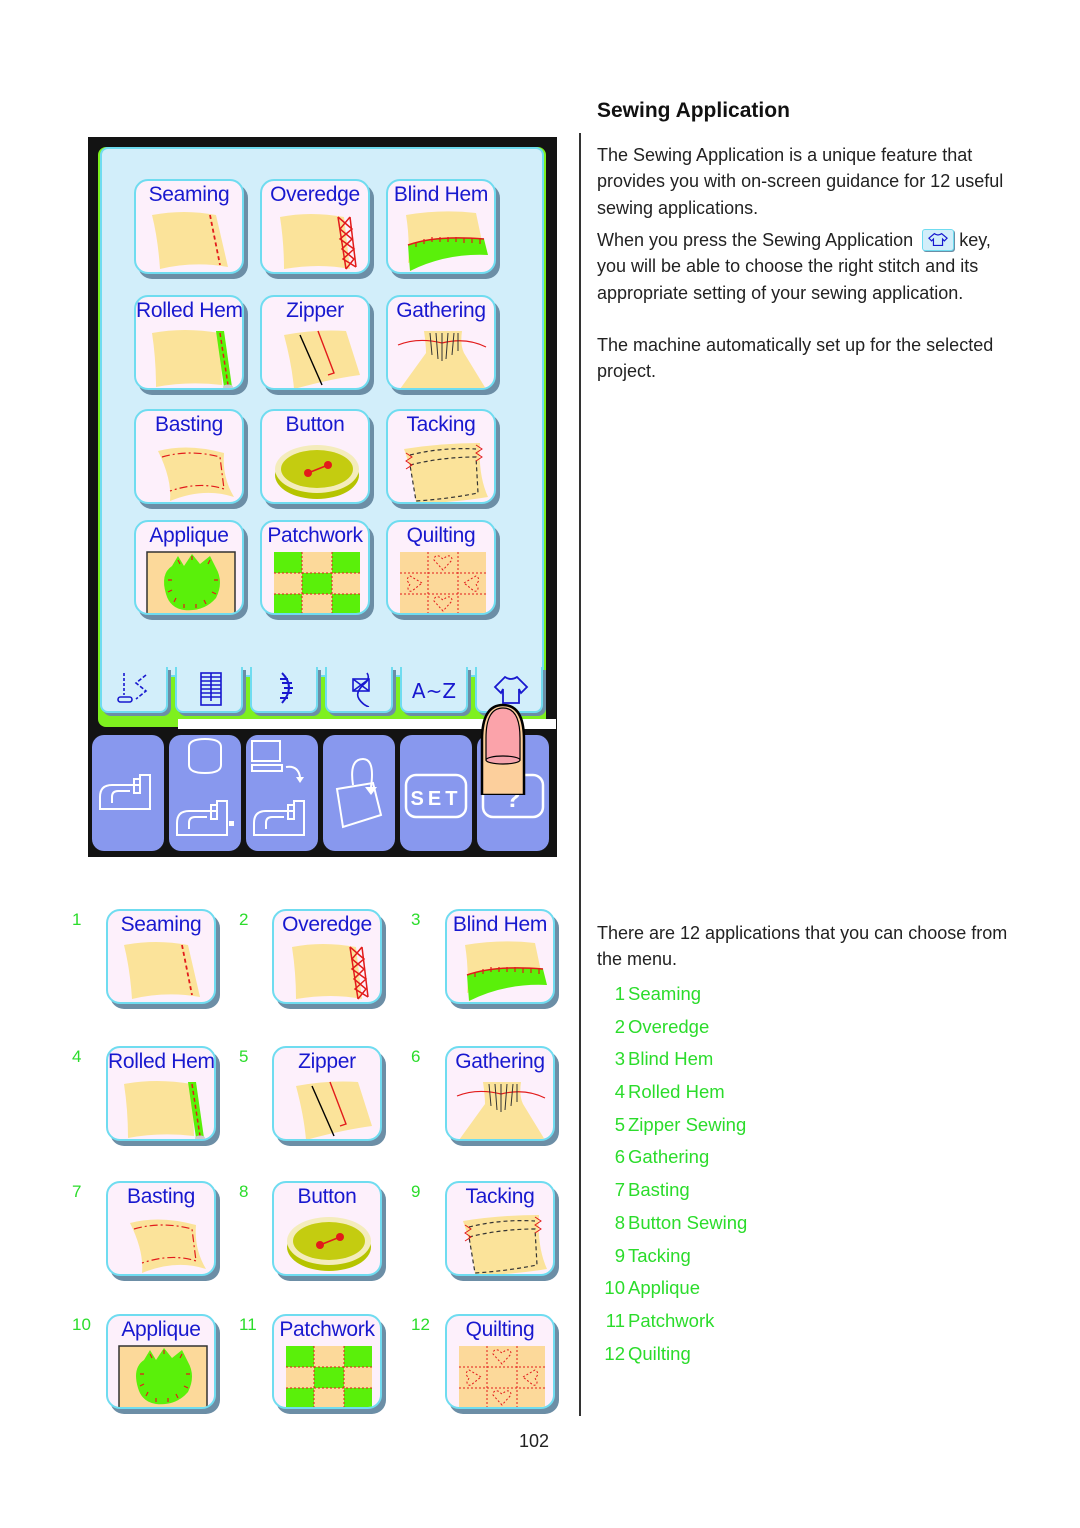 The height and width of the screenshot is (1528, 1080). What do you see at coordinates (436, 799) in the screenshot?
I see `svg-text: SET` at bounding box center [436, 799].